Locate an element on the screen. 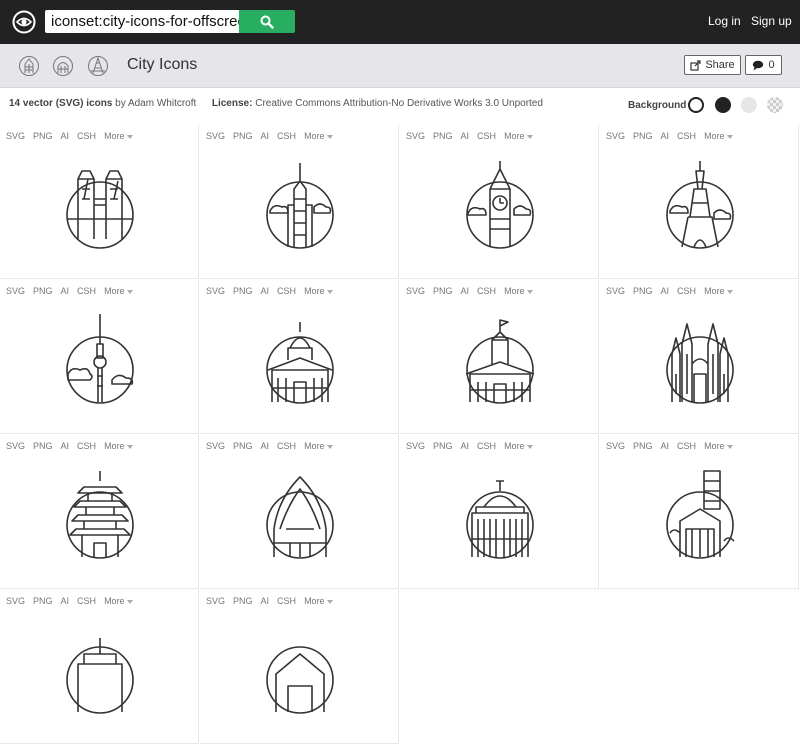 This screenshot has height=744, width=800. town-hall-icon is located at coordinates (500, 360).